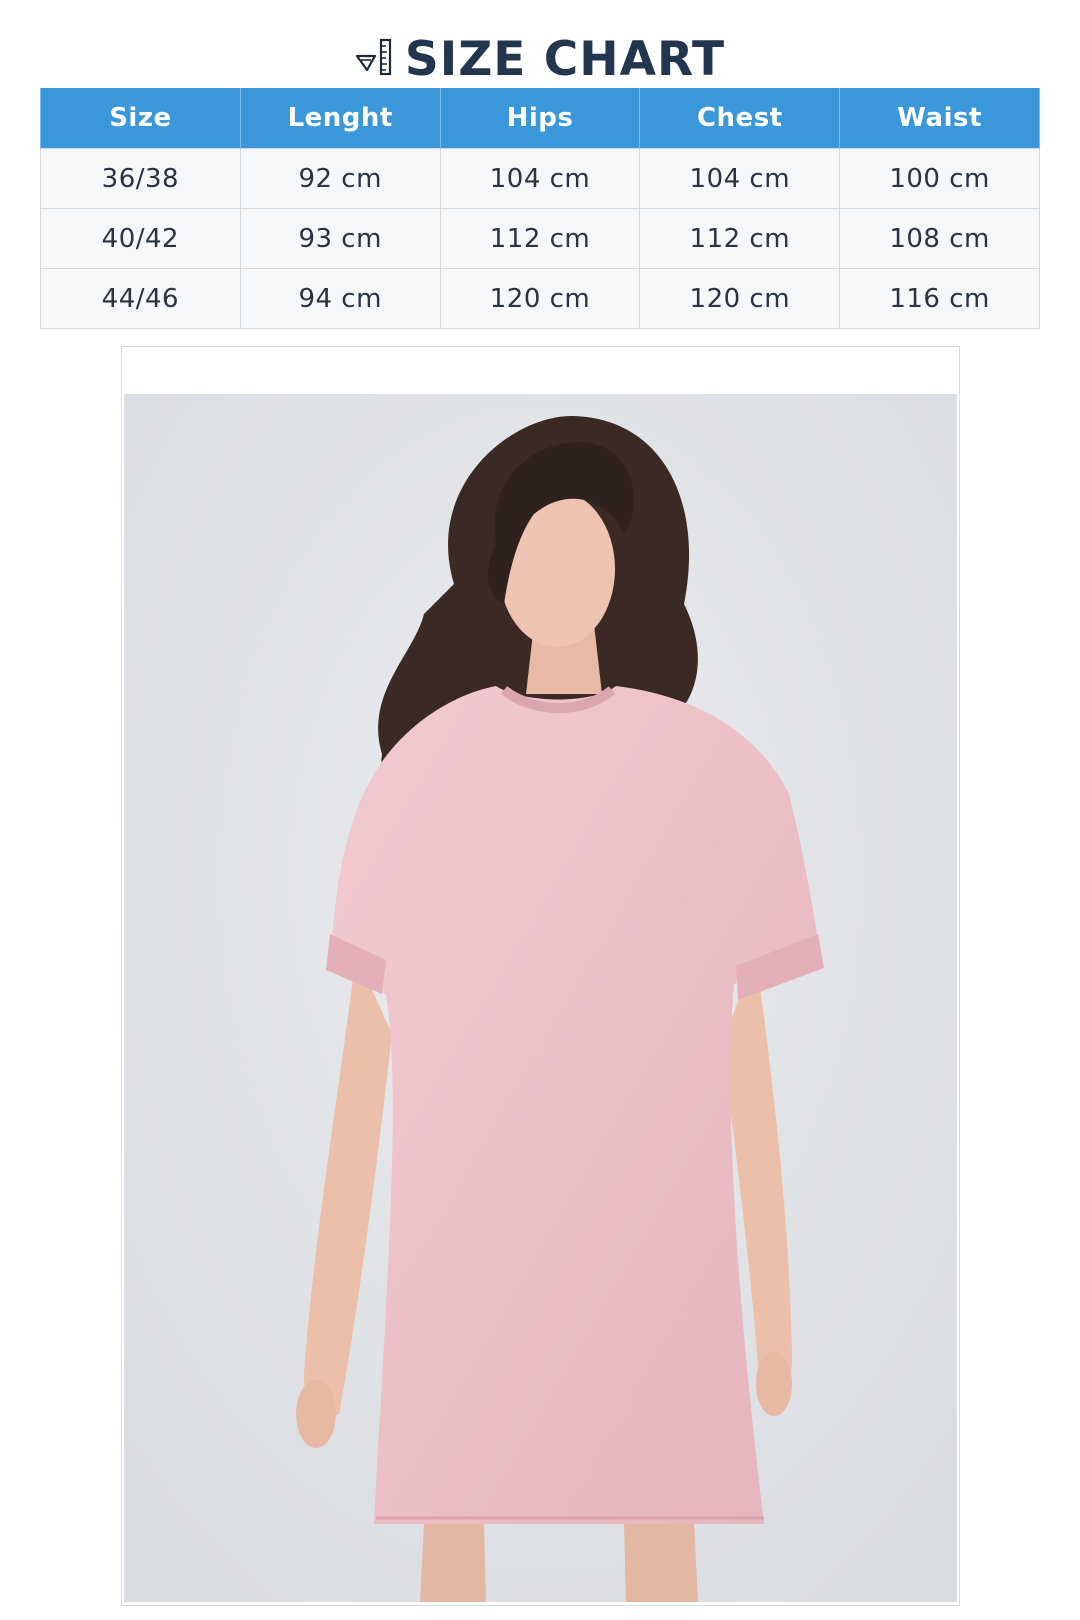 Image resolution: width=1080 pixels, height=1620 pixels. What do you see at coordinates (740, 298) in the screenshot?
I see `cell-chest: 120 cm` at bounding box center [740, 298].